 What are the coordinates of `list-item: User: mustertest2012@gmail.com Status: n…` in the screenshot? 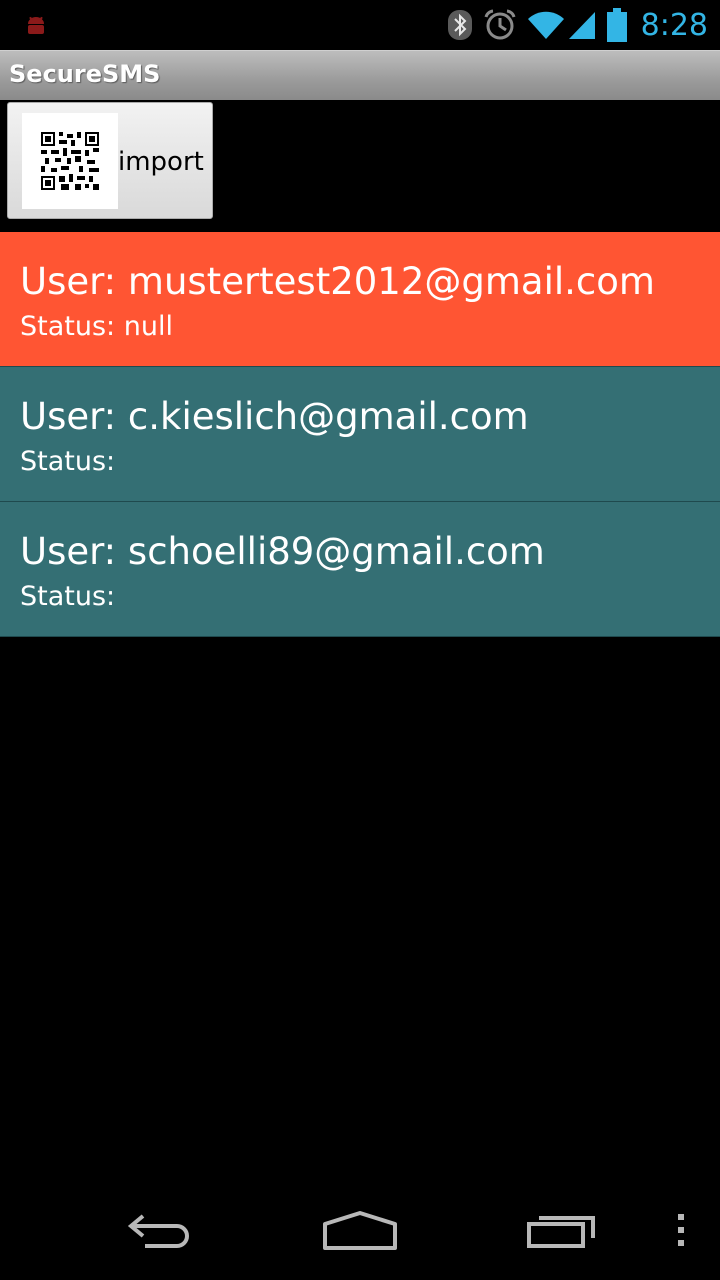 It's located at (360, 299).